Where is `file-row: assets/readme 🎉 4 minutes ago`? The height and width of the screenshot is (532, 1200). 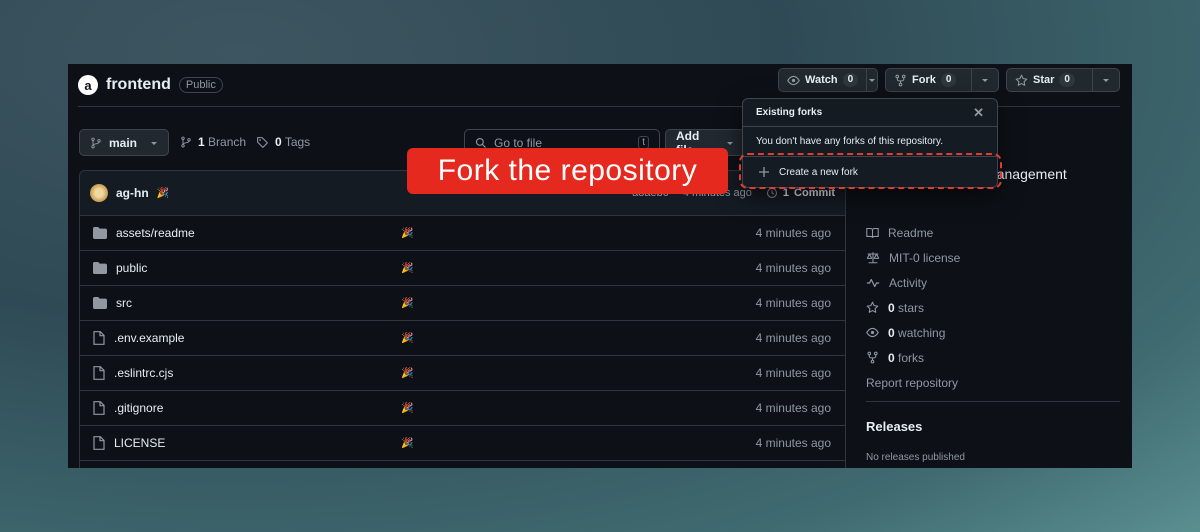
file-row: assets/readme 🎉 4 minutes ago is located at coordinates (462, 233).